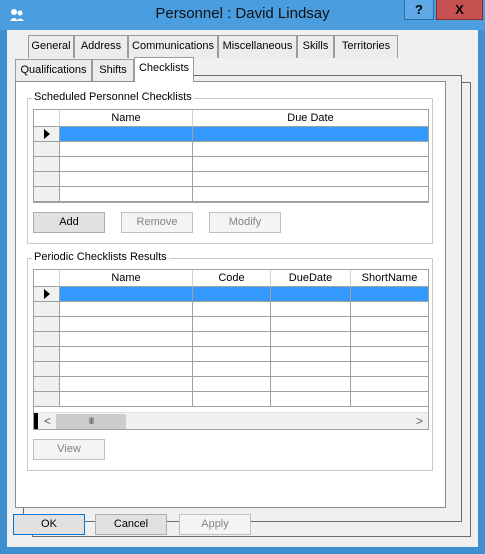 The height and width of the screenshot is (554, 485). I want to click on column-header-duedate: DueDate, so click(311, 278).